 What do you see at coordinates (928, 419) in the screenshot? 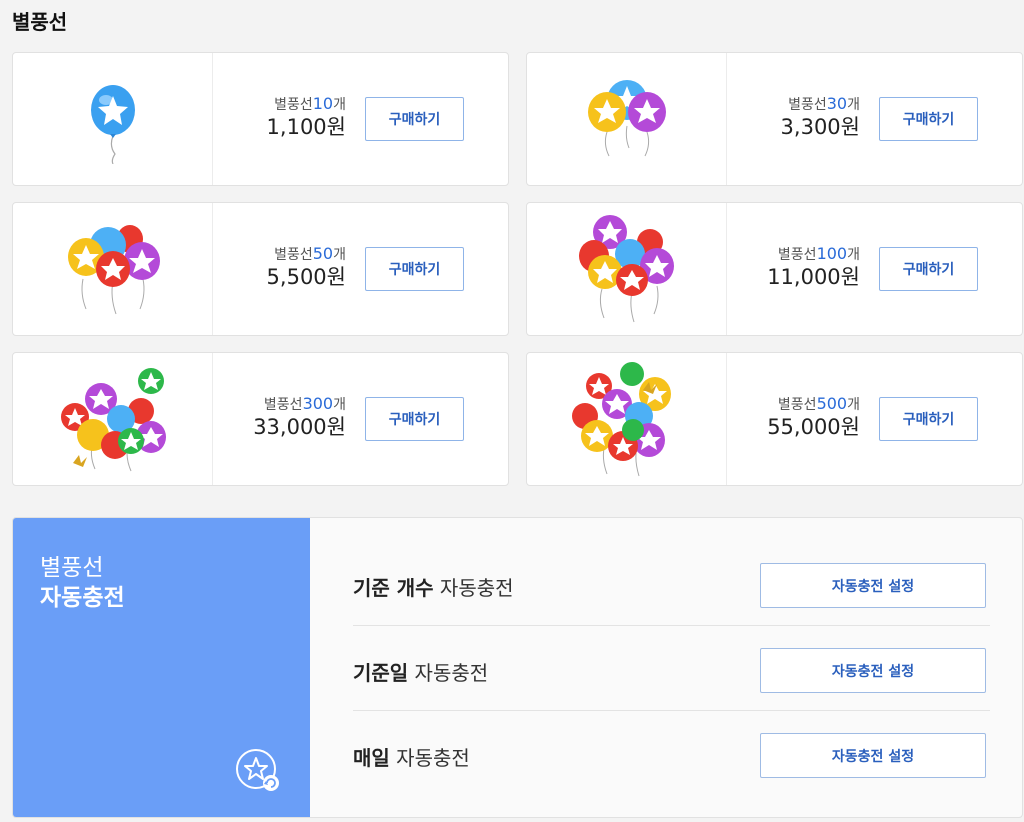
I see `buy-button-500: 구매하기` at bounding box center [928, 419].